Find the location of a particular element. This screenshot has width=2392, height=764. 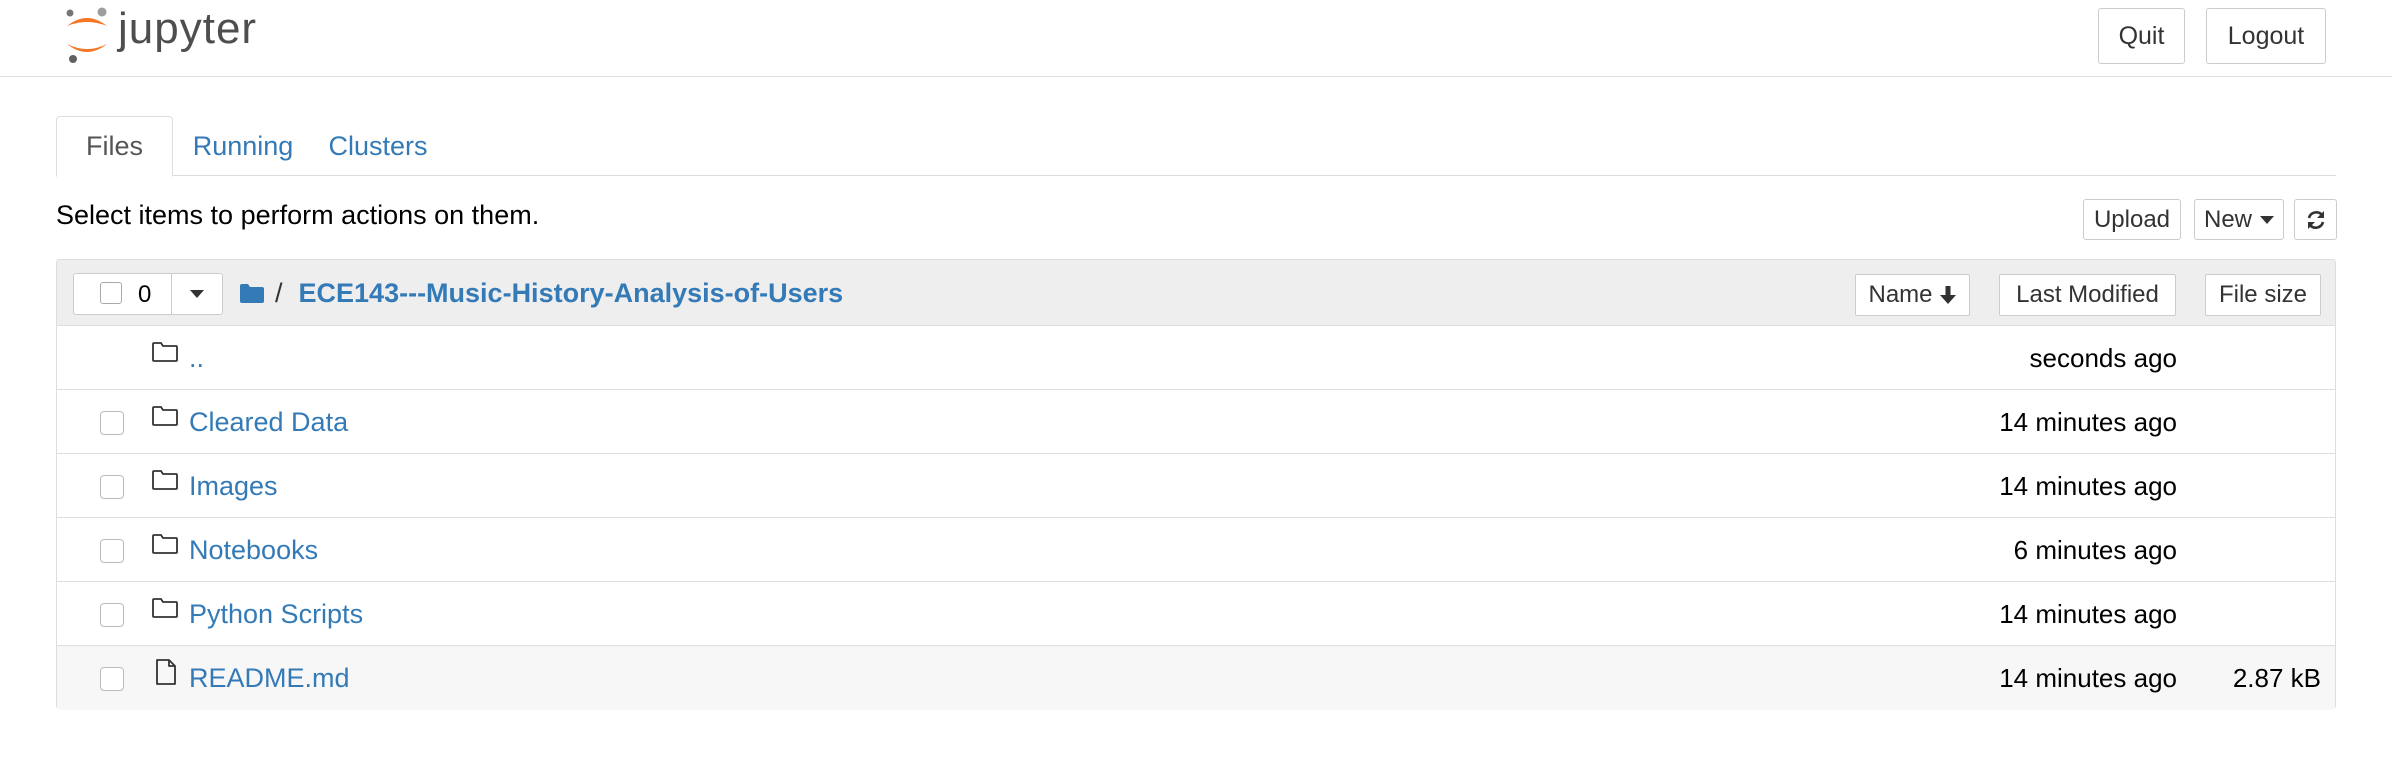

upload-button: Upload is located at coordinates (2132, 219).